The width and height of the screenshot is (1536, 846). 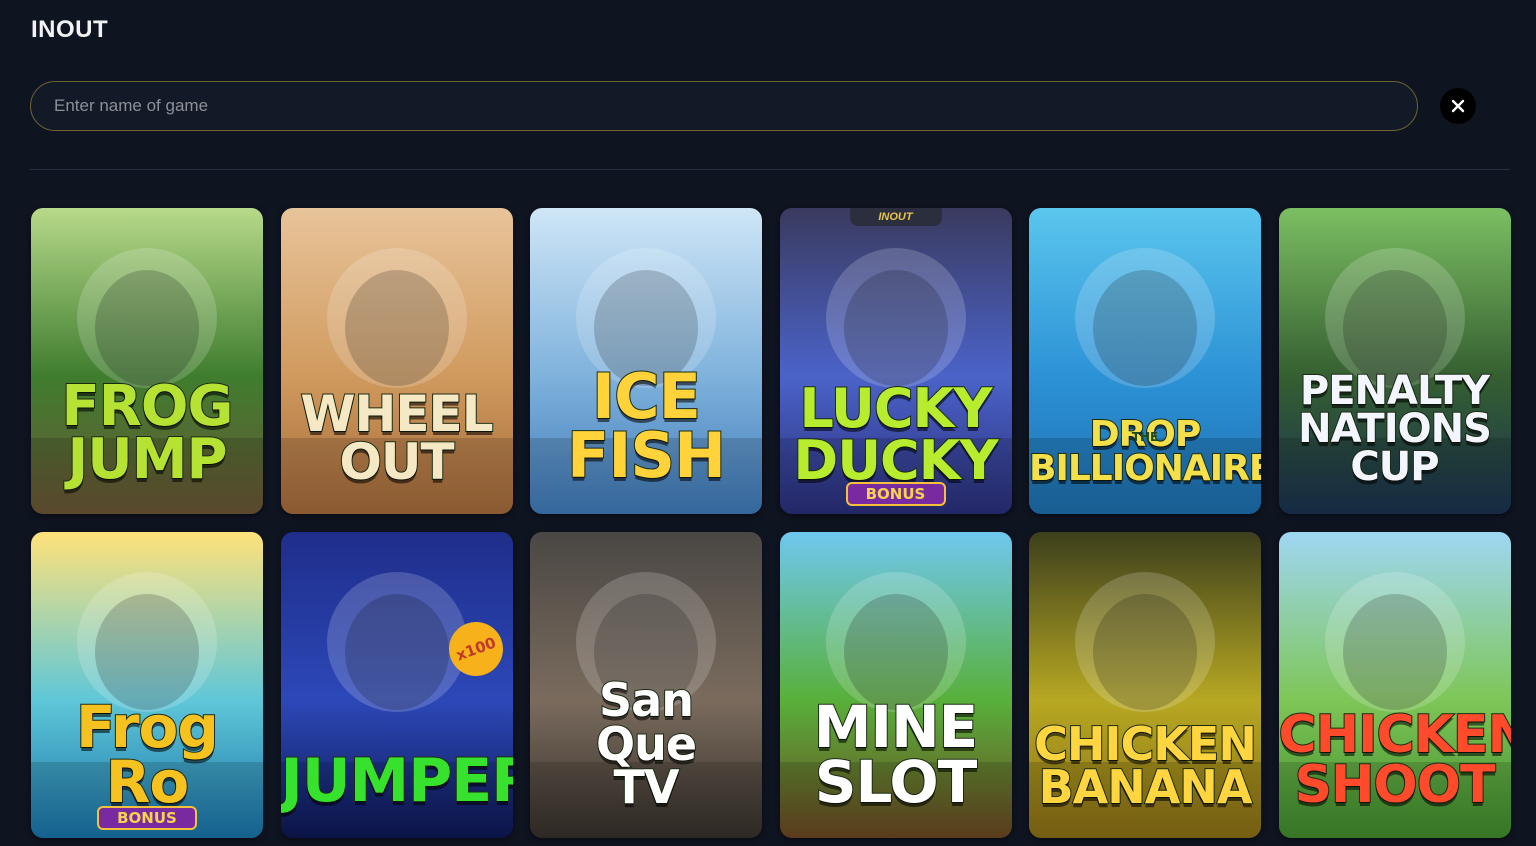 I want to click on game-title: PENALTY NATIONS CUP, so click(x=1395, y=429).